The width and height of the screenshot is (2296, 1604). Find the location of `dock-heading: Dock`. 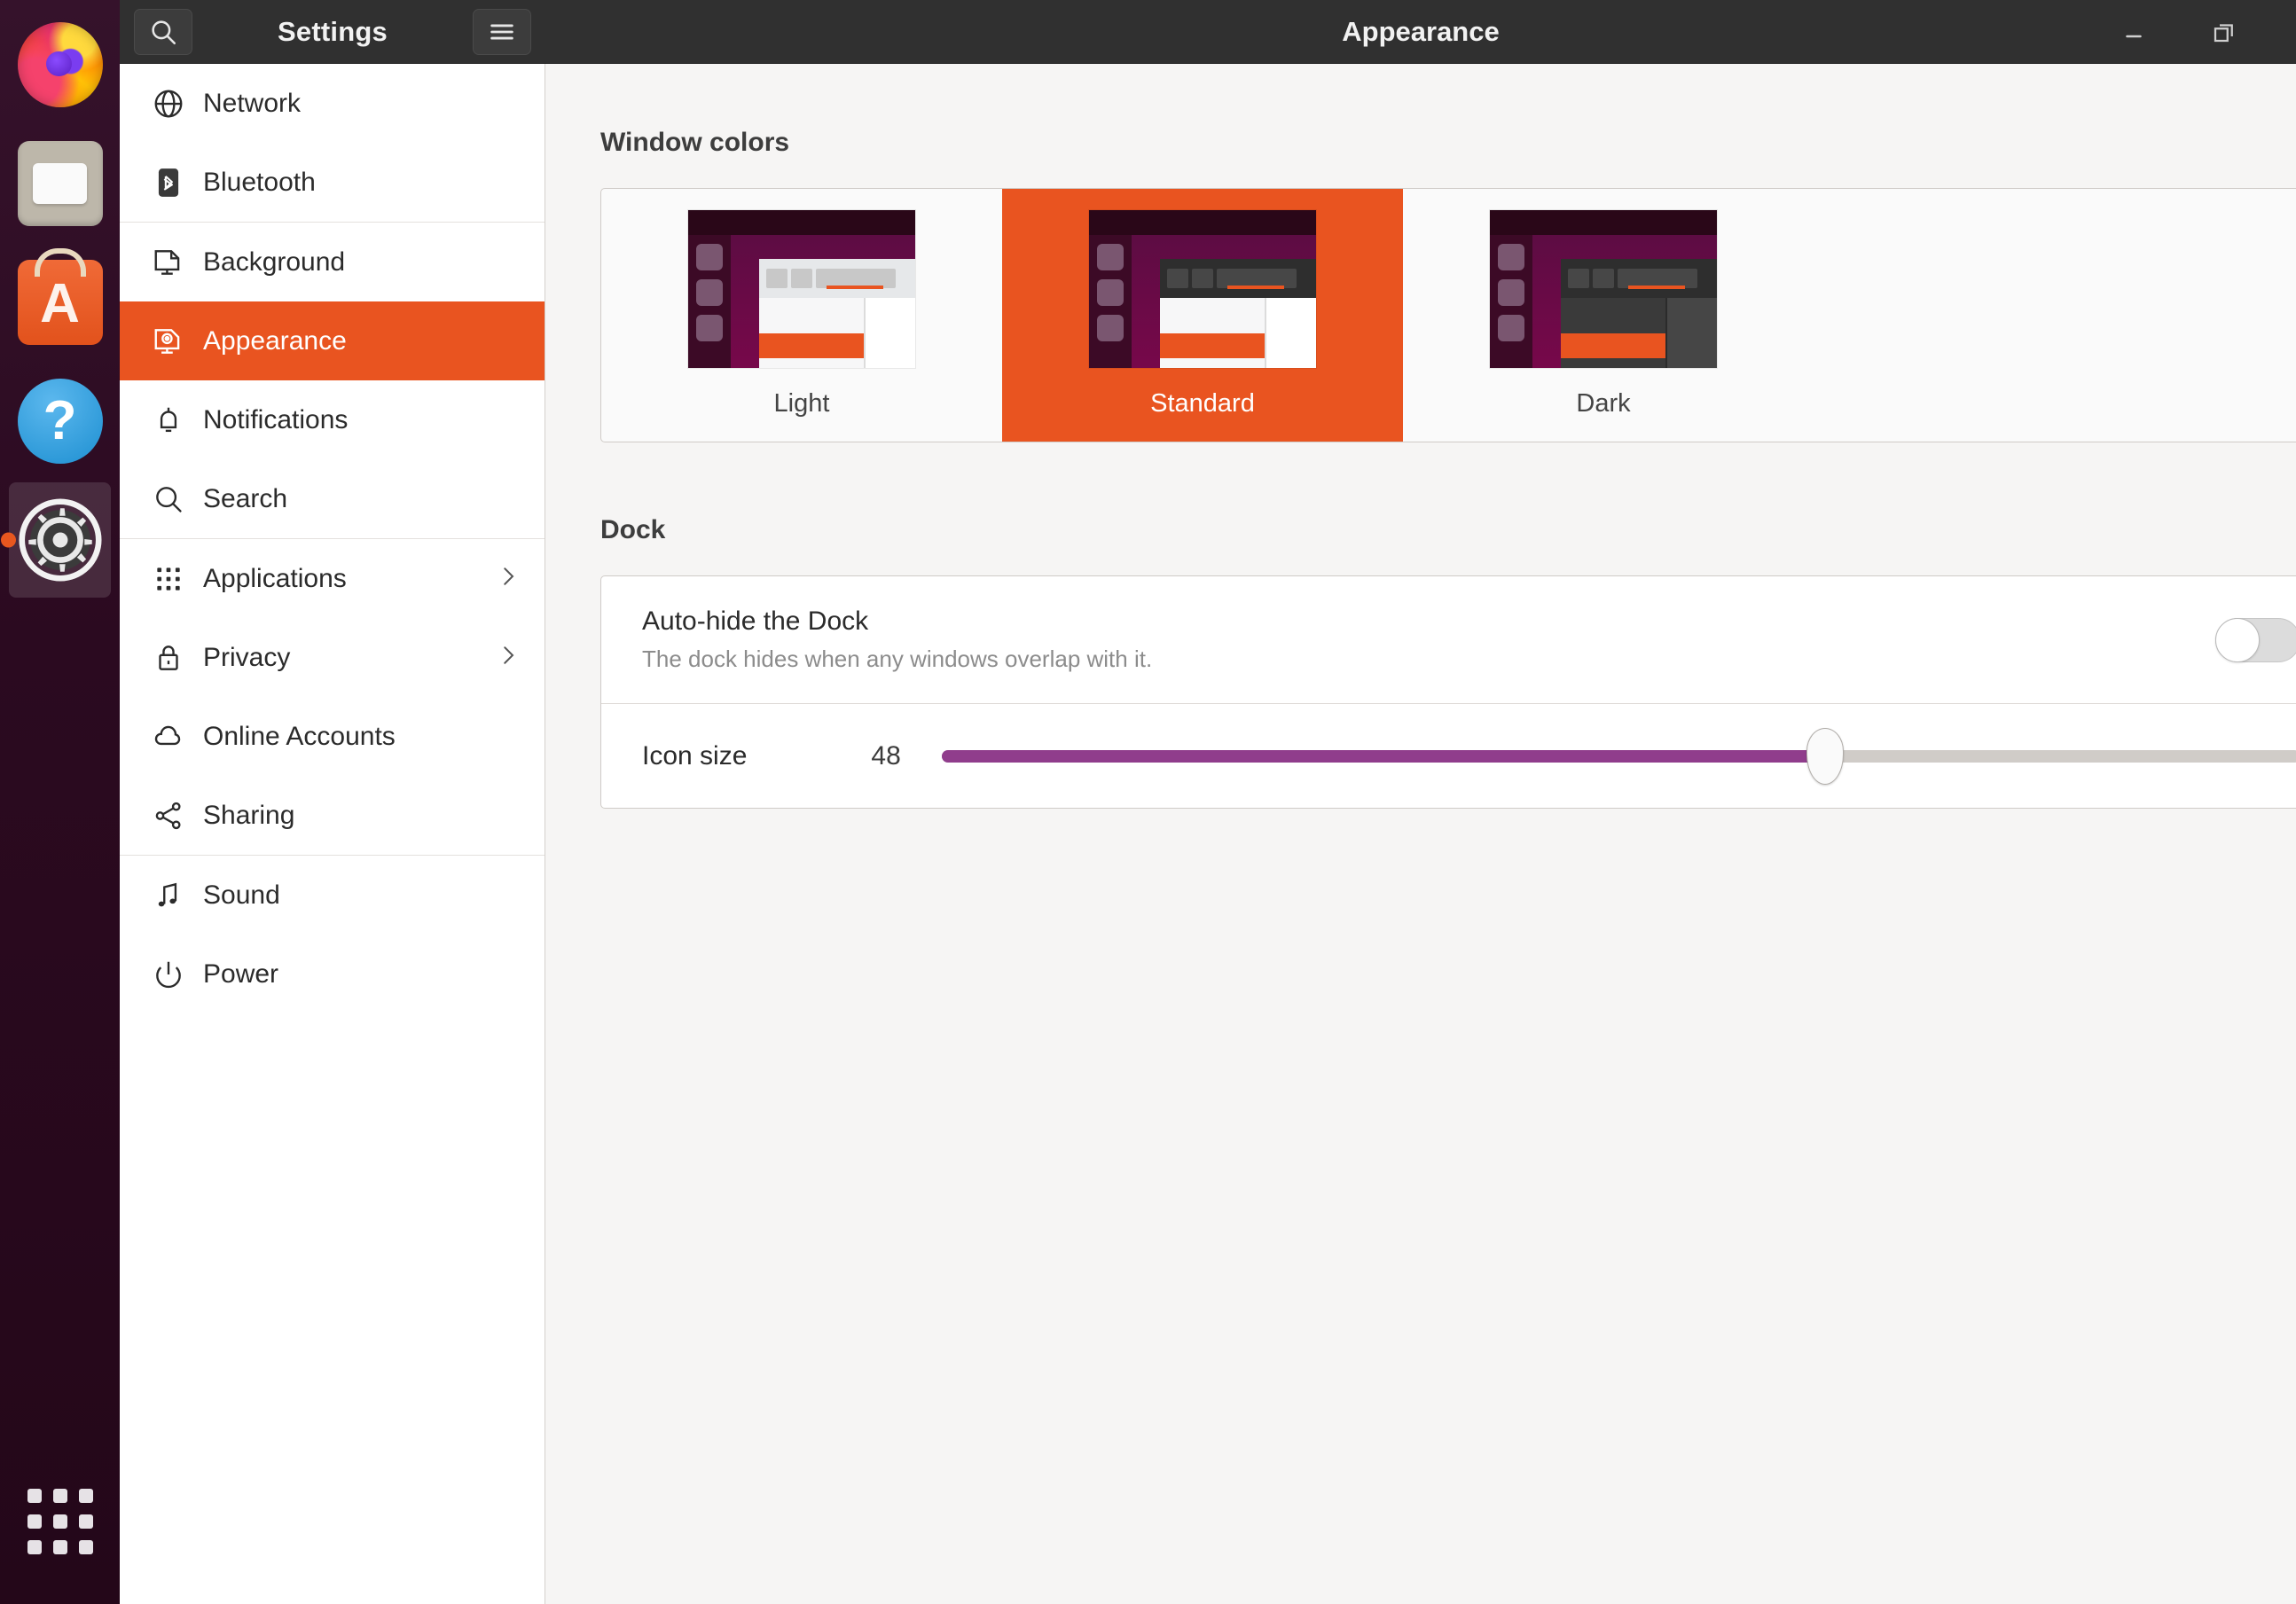

dock-heading: Dock is located at coordinates (633, 529).